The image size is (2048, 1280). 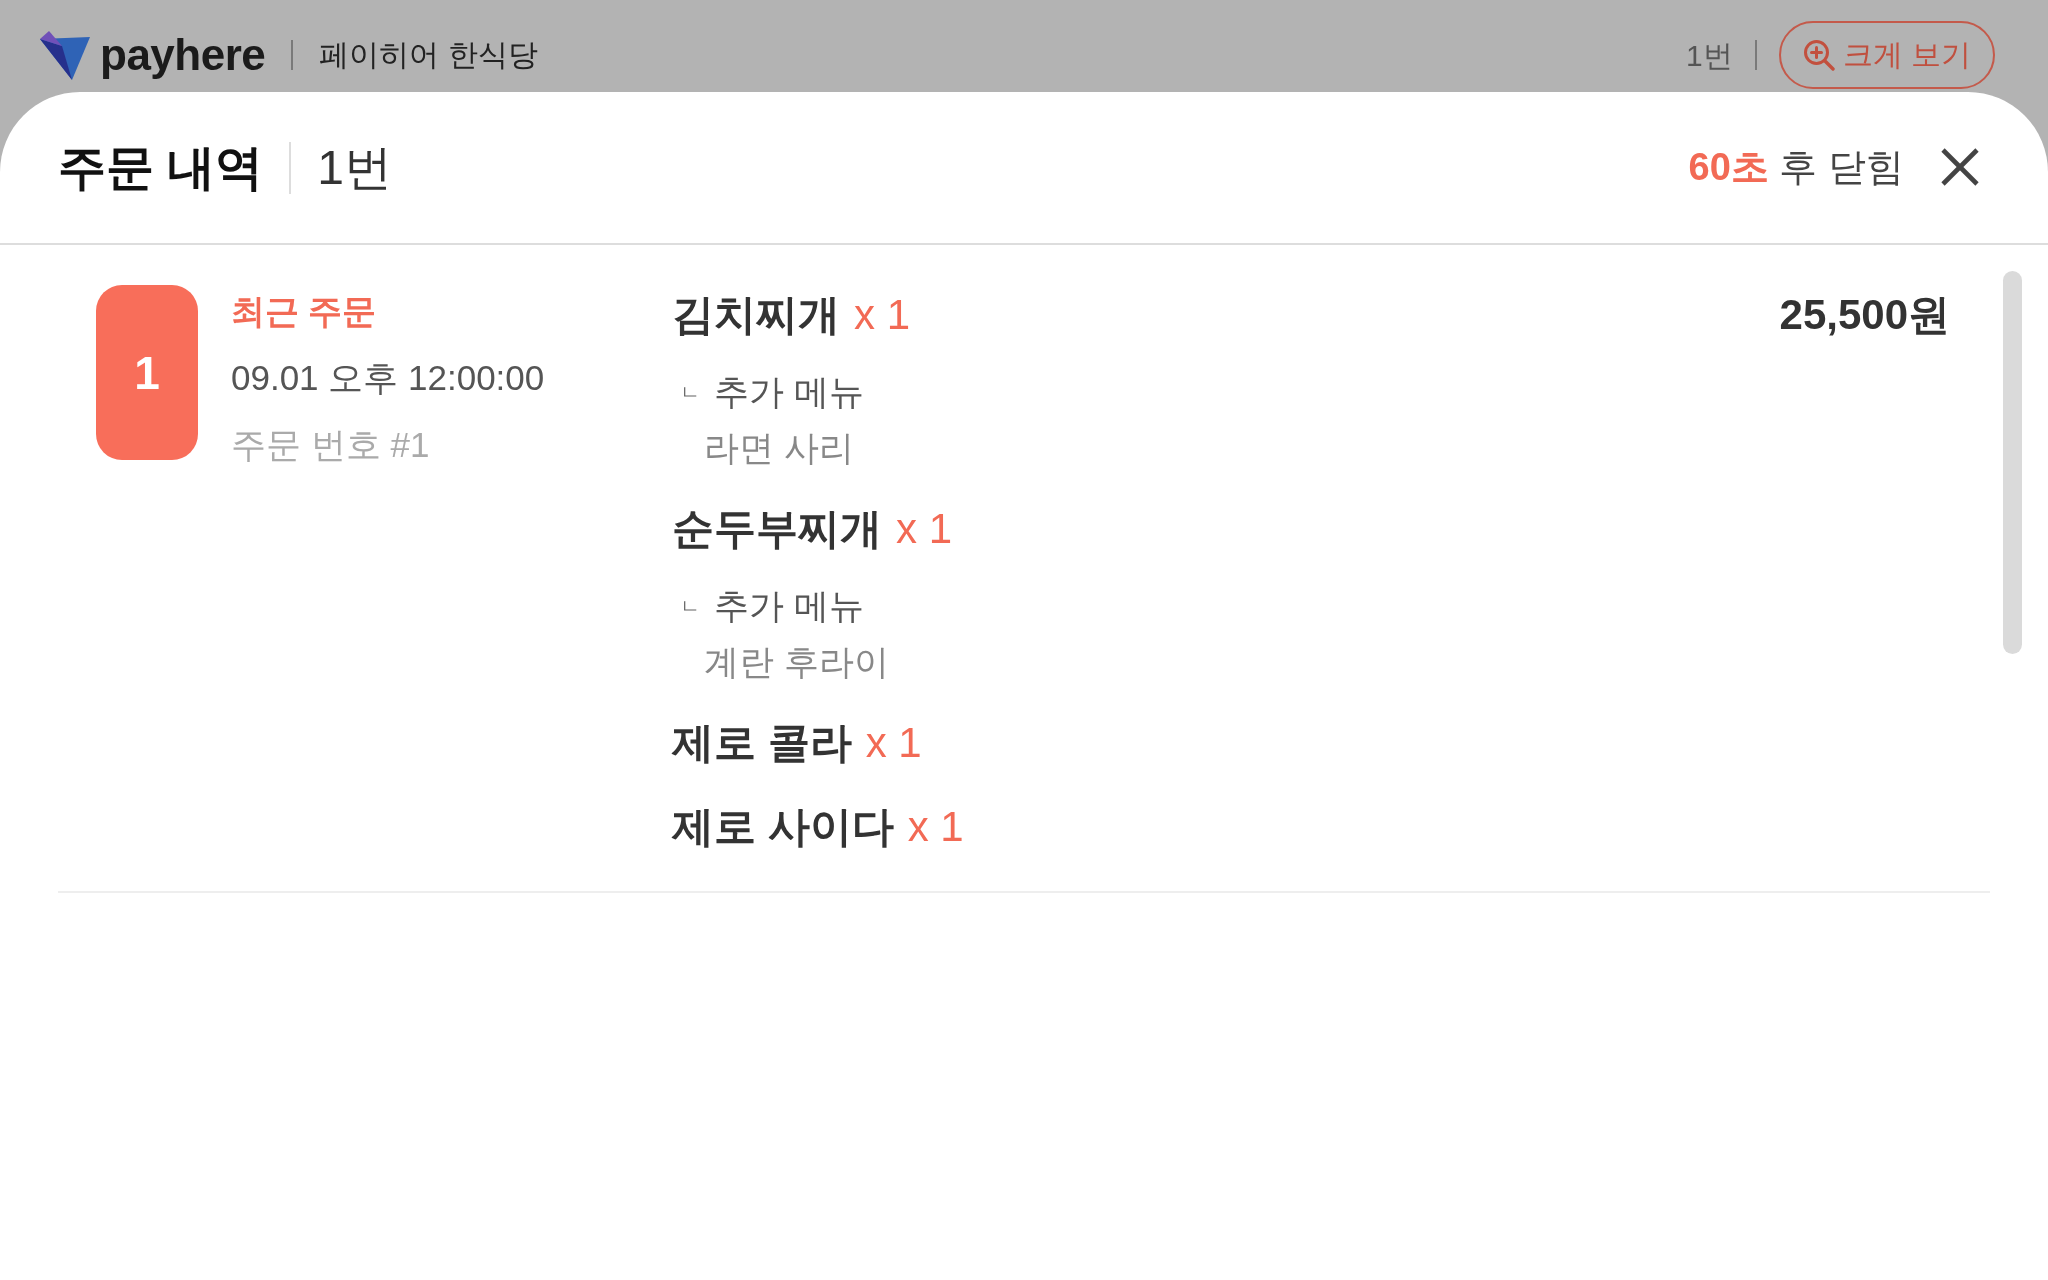 What do you see at coordinates (1864, 315) in the screenshot?
I see `order-total: 25,500원` at bounding box center [1864, 315].